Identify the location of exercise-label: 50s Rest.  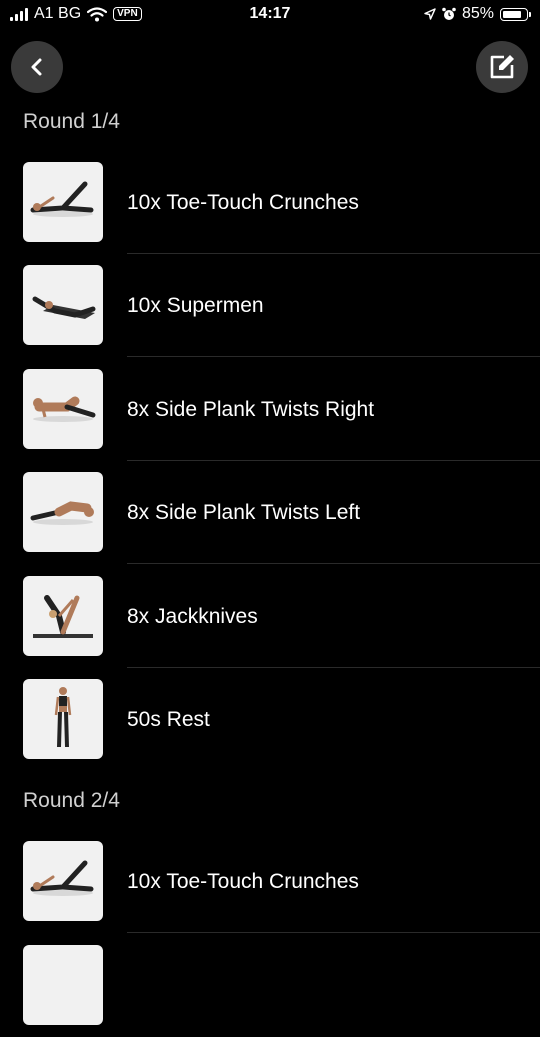
(168, 719).